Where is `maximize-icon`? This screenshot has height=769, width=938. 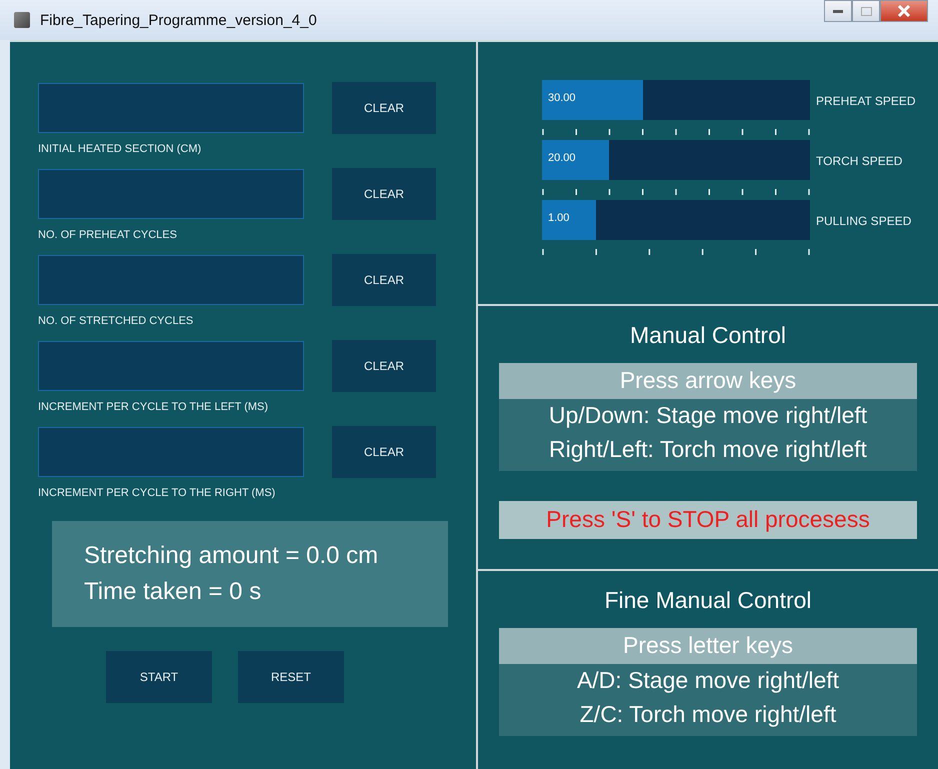 maximize-icon is located at coordinates (866, 11).